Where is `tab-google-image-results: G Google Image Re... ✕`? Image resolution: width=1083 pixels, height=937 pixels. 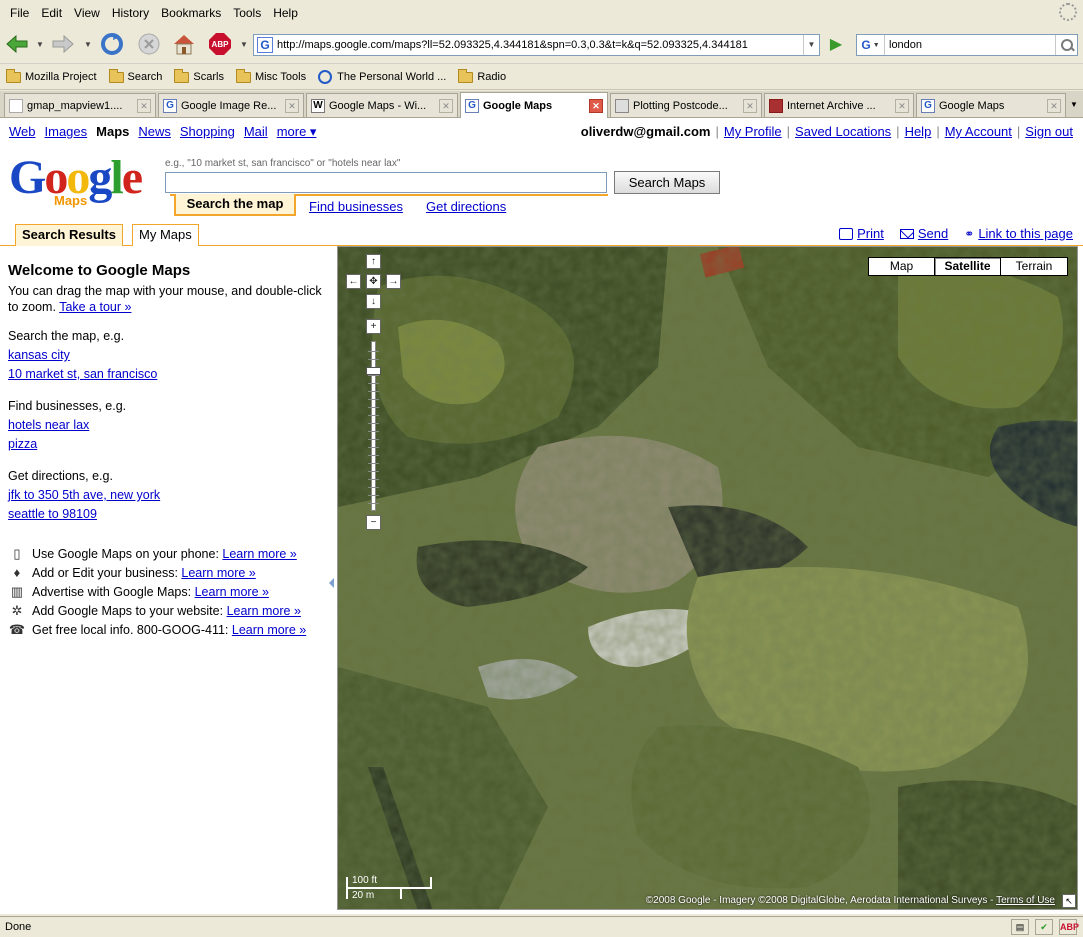
tab-google-image-results: G Google Image Re... ✕ is located at coordinates (231, 105).